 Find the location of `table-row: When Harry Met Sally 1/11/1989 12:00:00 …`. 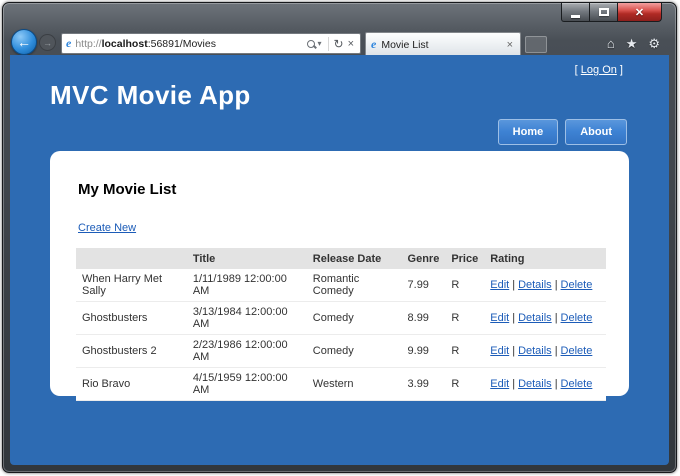

table-row: When Harry Met Sally 1/11/1989 12:00:00 … is located at coordinates (341, 285).